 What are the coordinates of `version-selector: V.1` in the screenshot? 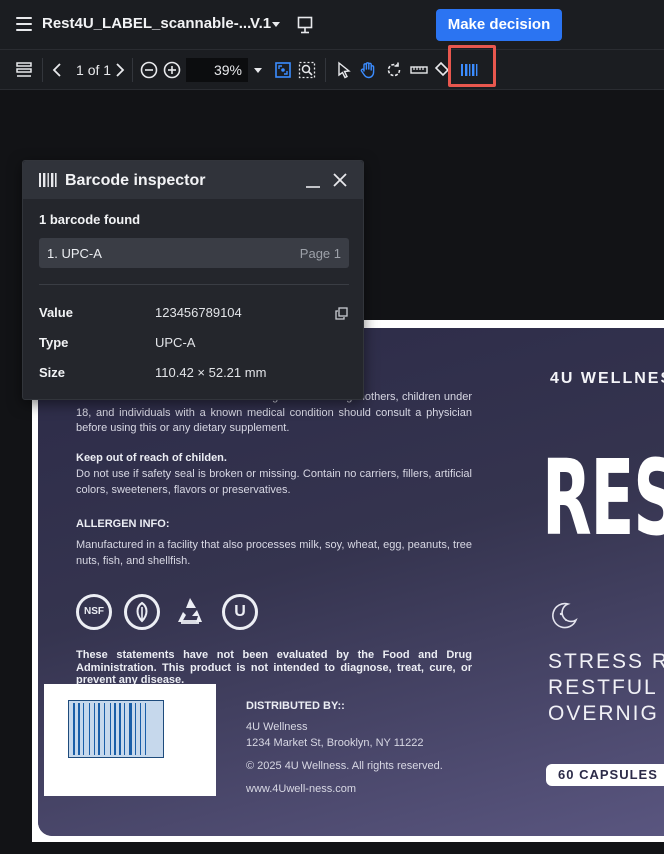 It's located at (260, 23).